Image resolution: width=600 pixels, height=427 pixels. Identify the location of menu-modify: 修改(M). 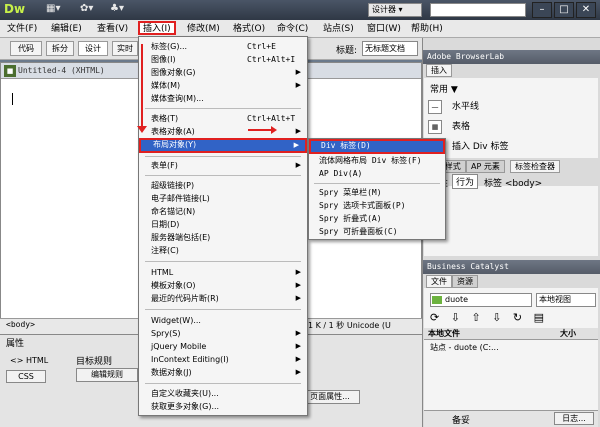
(203, 29).